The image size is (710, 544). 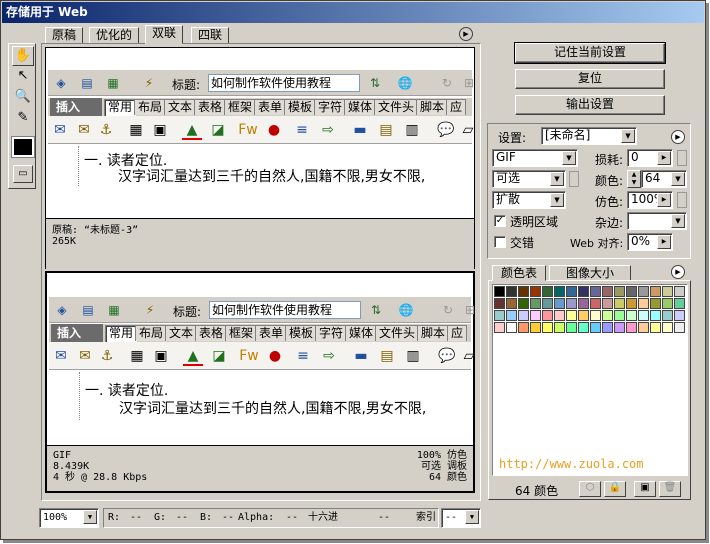 What do you see at coordinates (387, 356) in the screenshot?
I see `date-icon: ▤` at bounding box center [387, 356].